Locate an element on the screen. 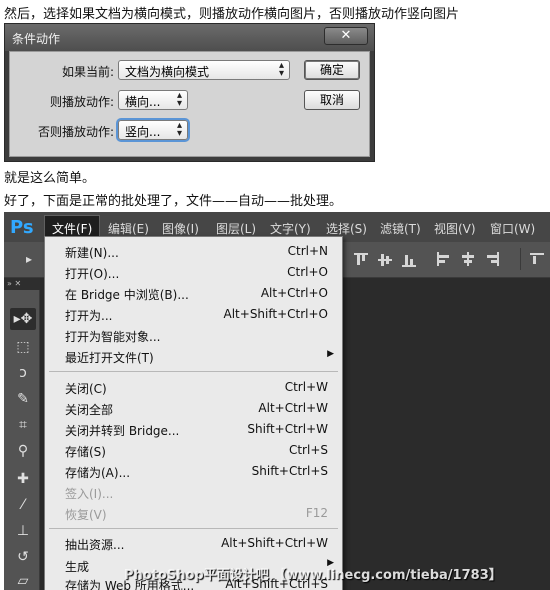  menu-item-label: 存储(S) is located at coordinates (85, 452).